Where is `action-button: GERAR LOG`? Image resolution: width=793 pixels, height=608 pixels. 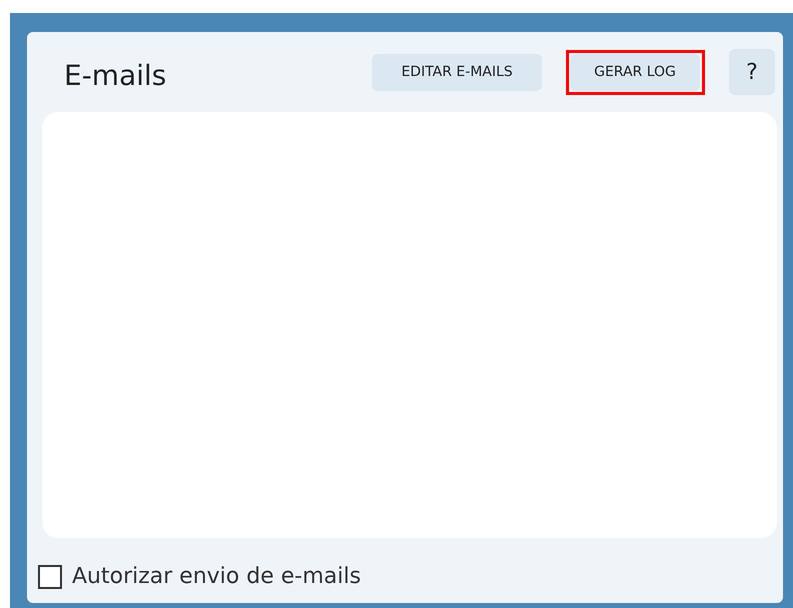
action-button: GERAR LOG is located at coordinates (635, 72).